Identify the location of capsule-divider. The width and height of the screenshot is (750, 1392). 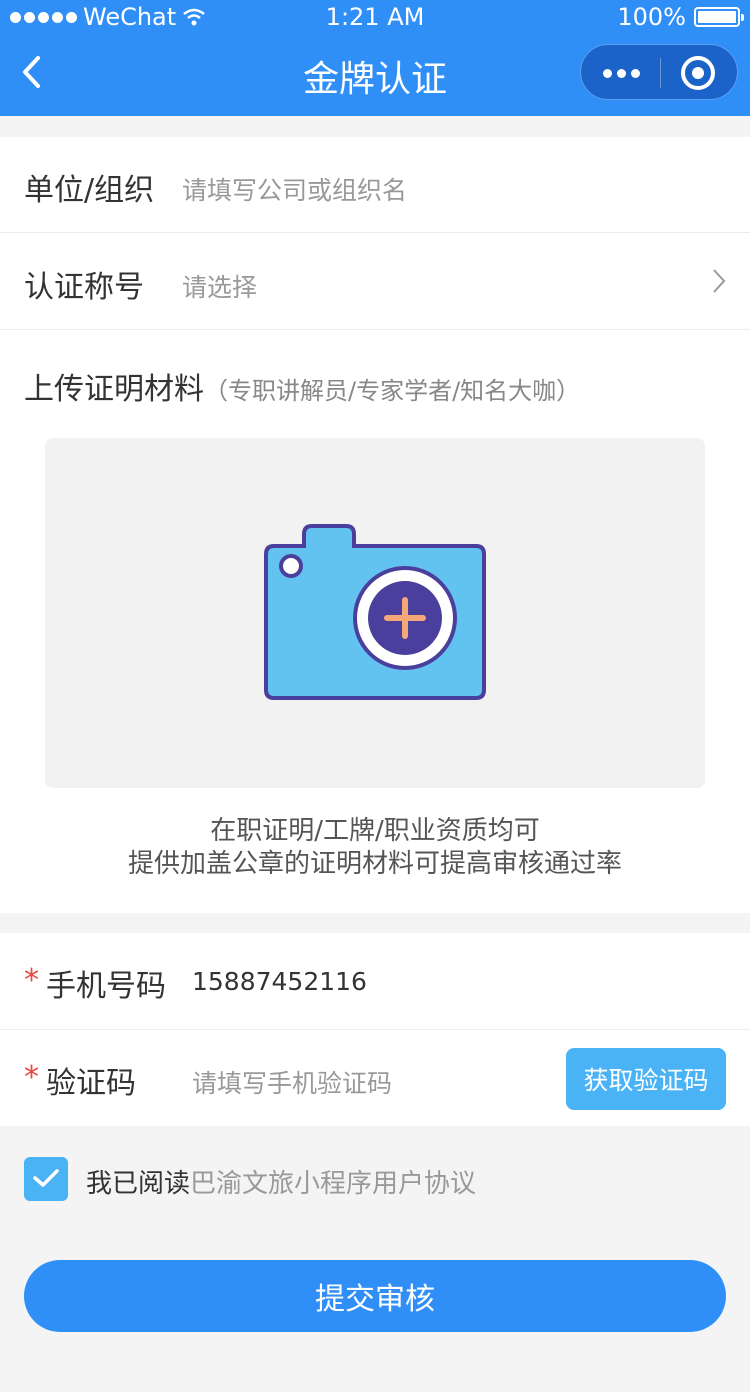
(660, 73).